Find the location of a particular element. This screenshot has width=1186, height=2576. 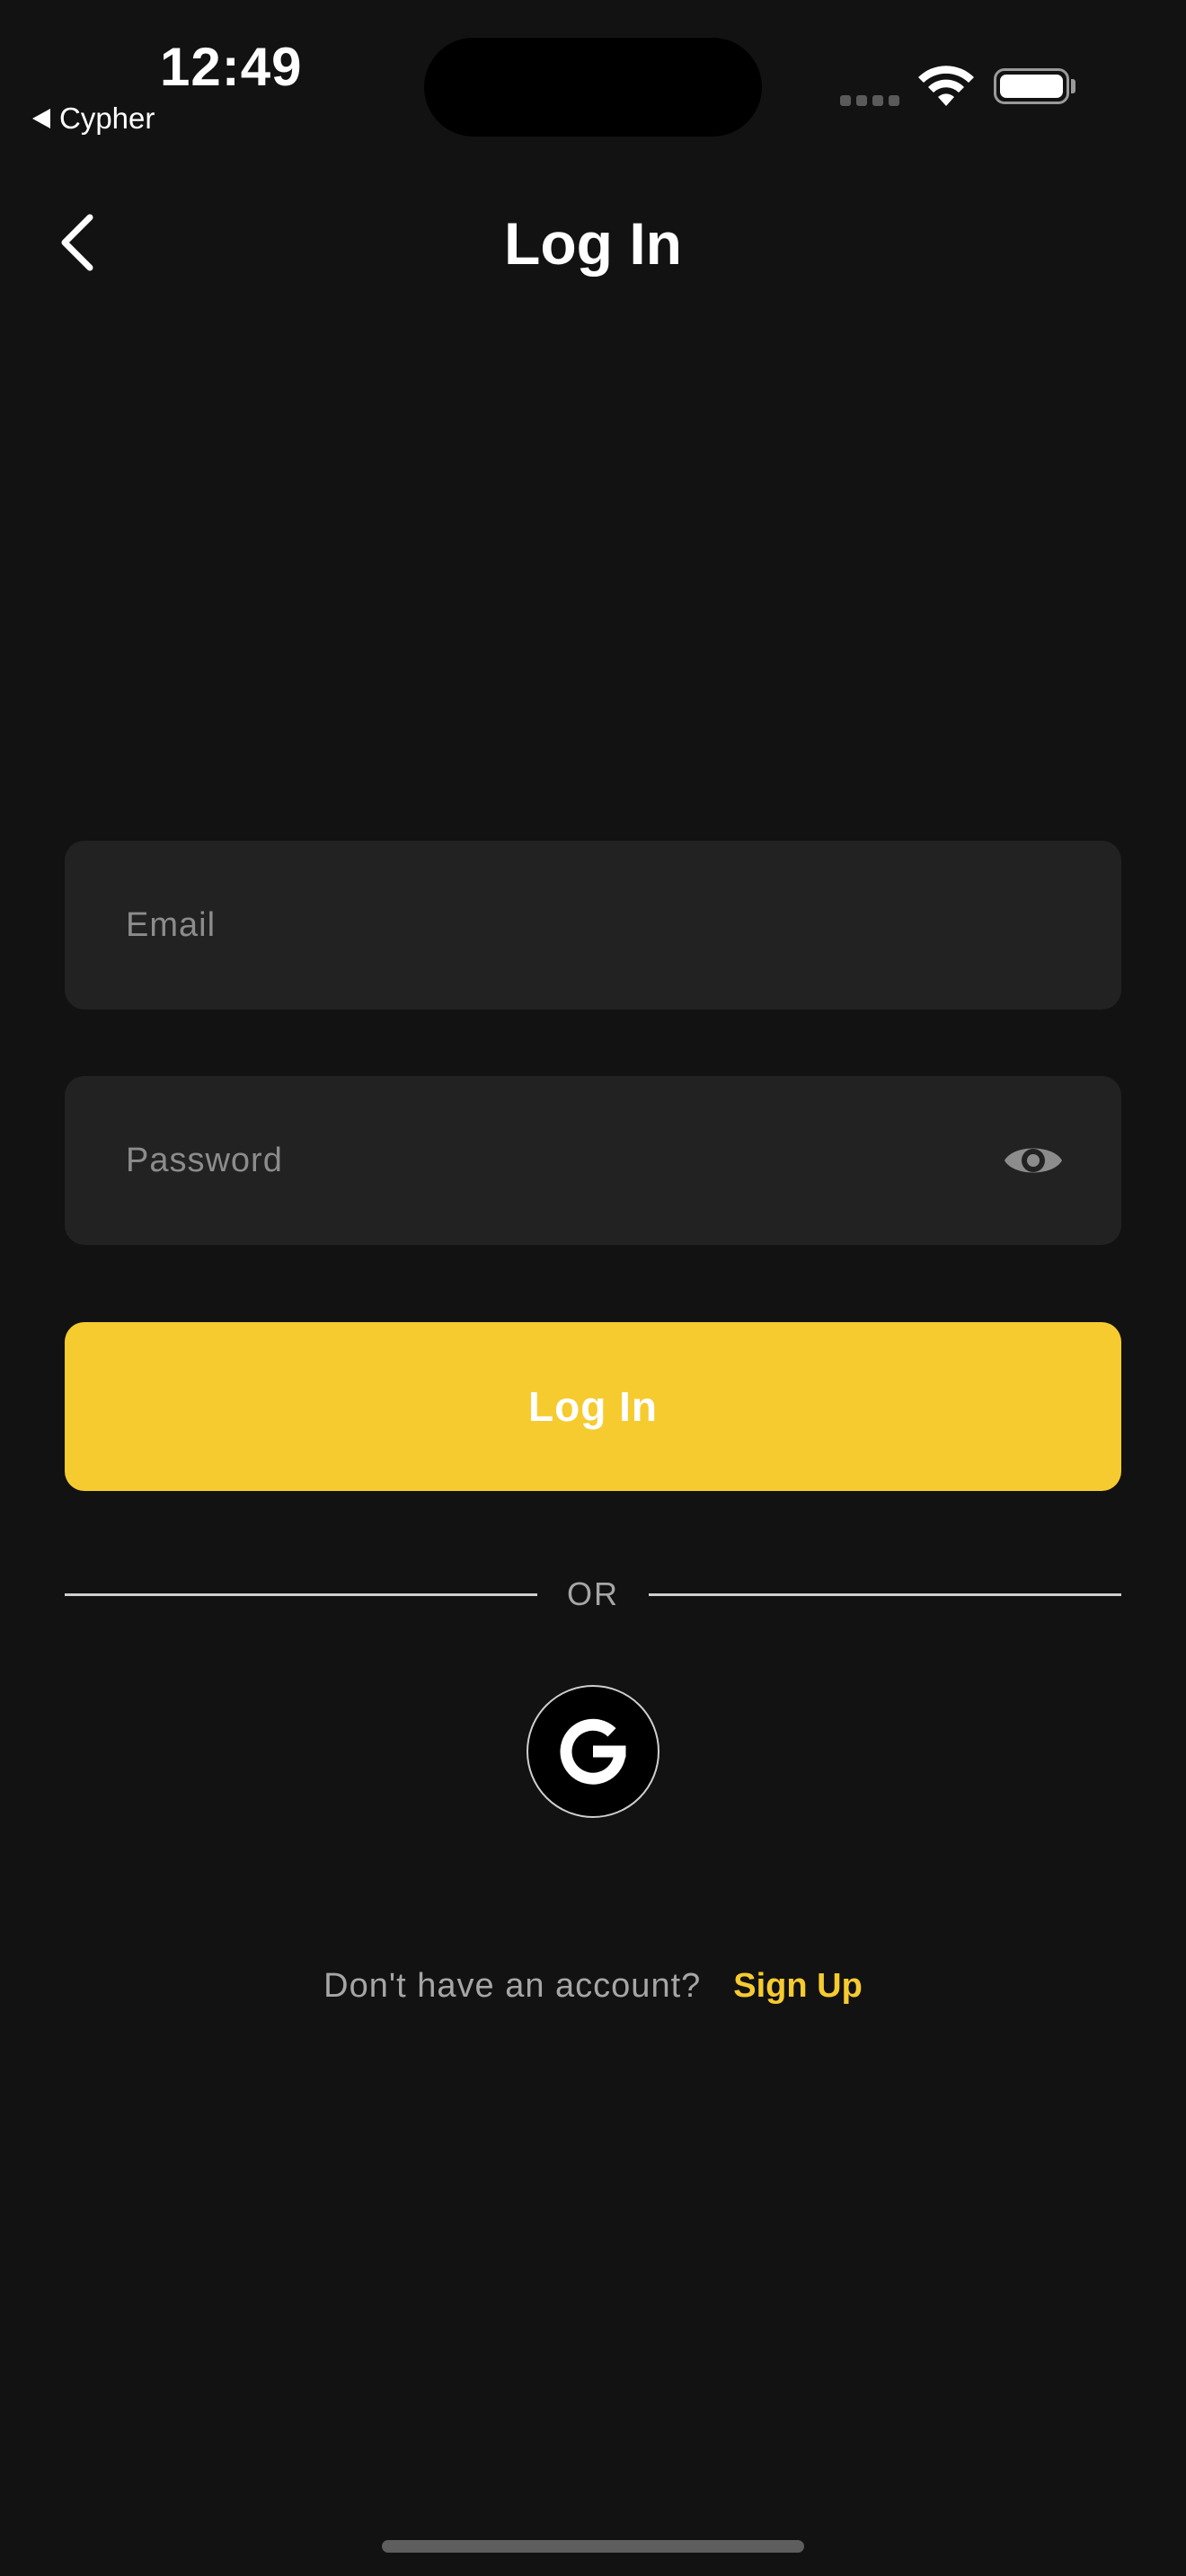

email-field is located at coordinates (593, 925).